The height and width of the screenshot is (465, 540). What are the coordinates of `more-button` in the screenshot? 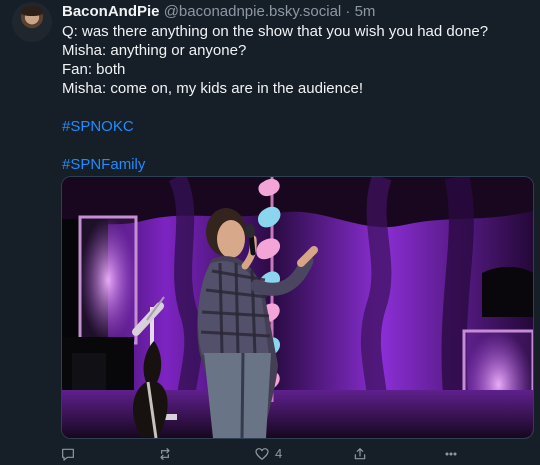 It's located at (451, 454).